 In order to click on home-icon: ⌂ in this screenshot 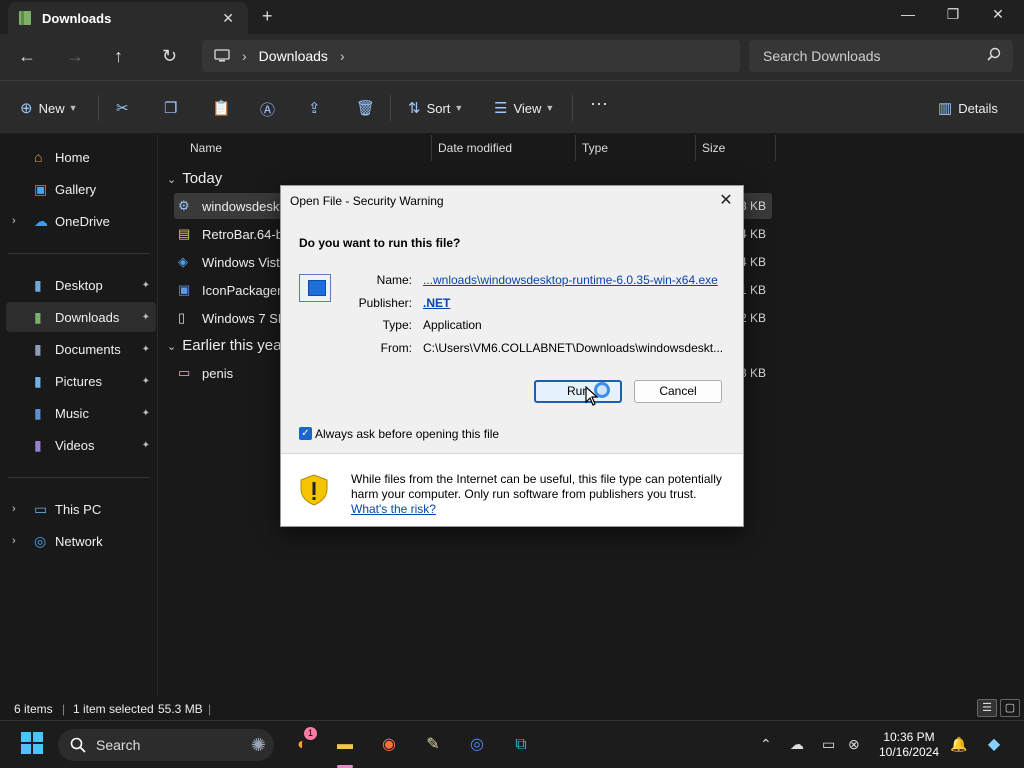, I will do `click(38, 157)`.